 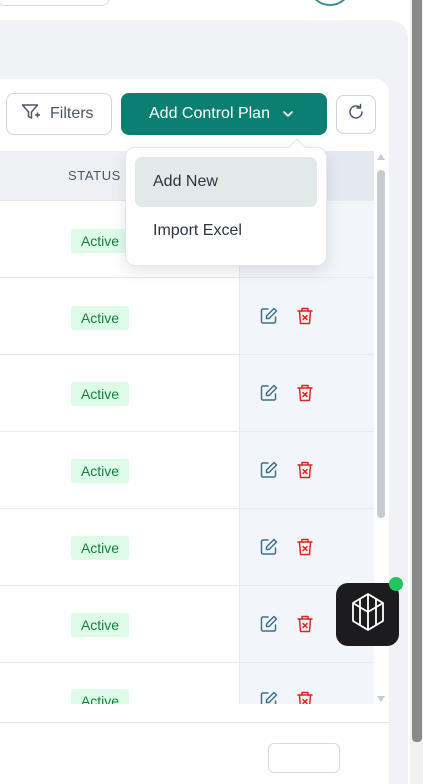 I want to click on page-scrollbar, so click(x=416, y=392).